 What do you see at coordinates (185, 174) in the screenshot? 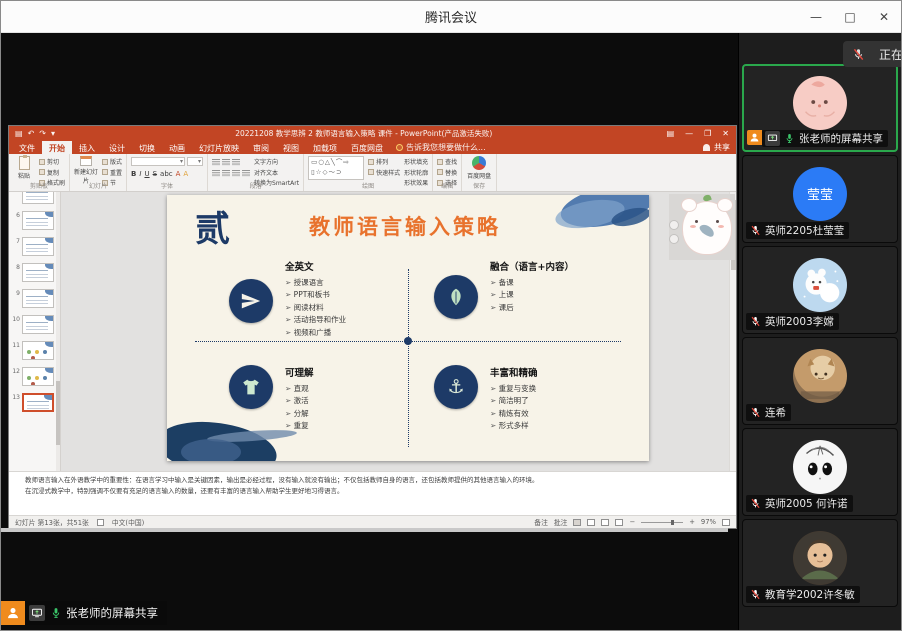
I see `highlight-color-icon: A` at bounding box center [185, 174].